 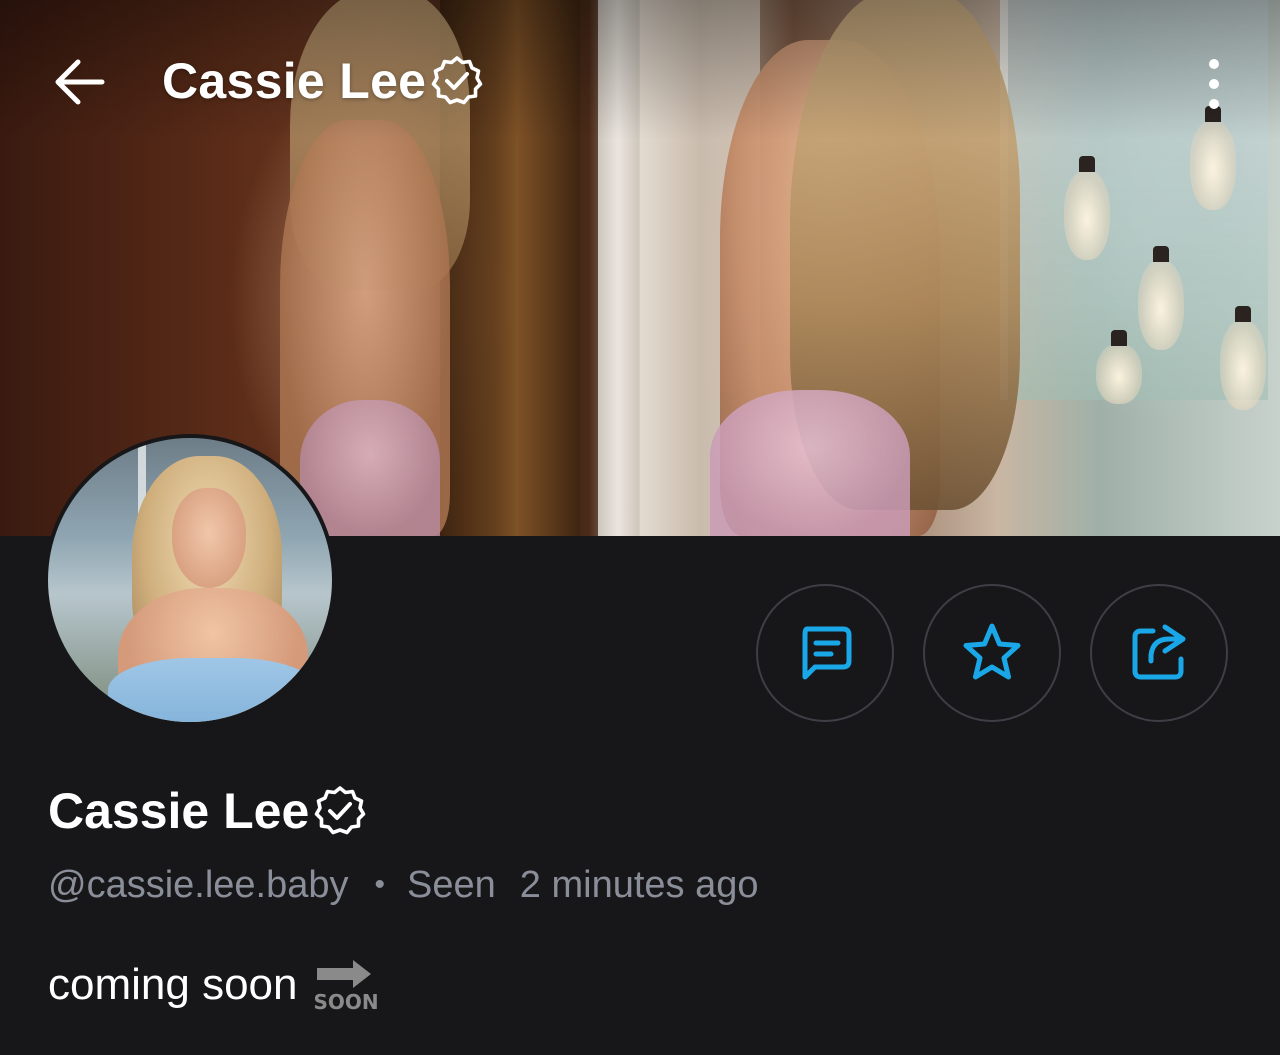 I want to click on share-button, so click(x=1159, y=653).